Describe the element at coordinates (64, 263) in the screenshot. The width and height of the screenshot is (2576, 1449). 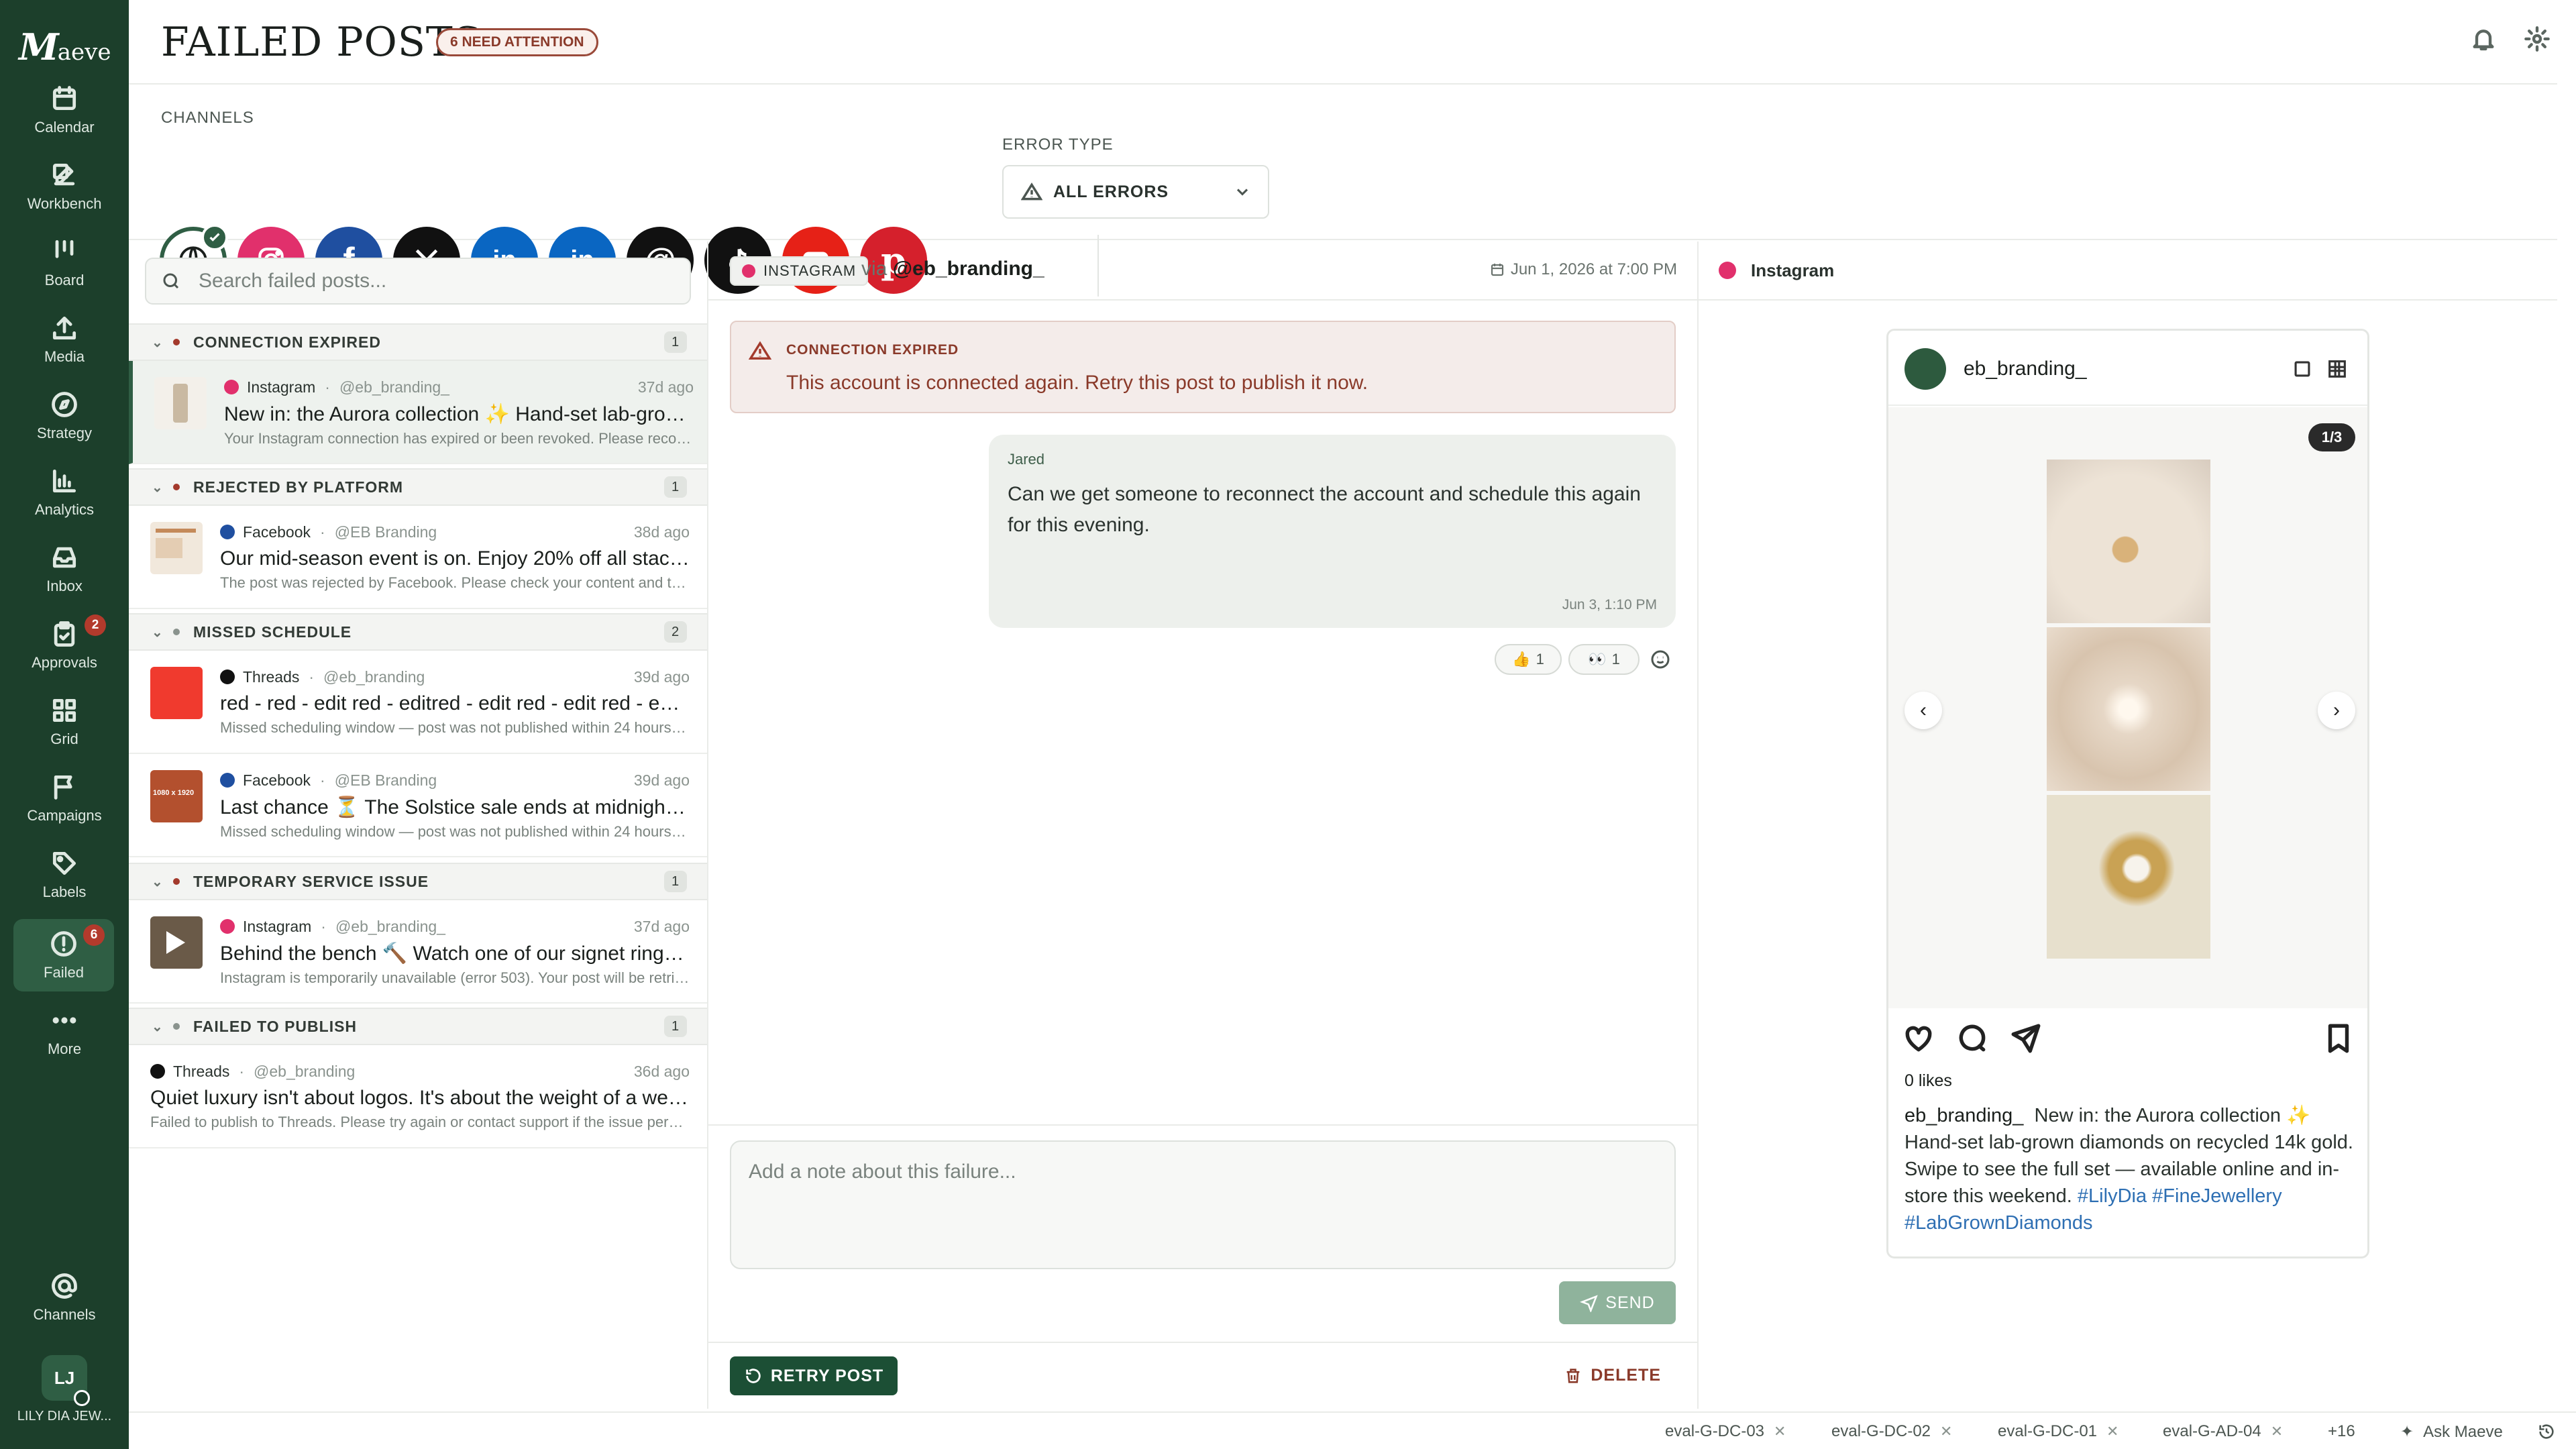
I see `sidebar-item-board: Board` at that location.